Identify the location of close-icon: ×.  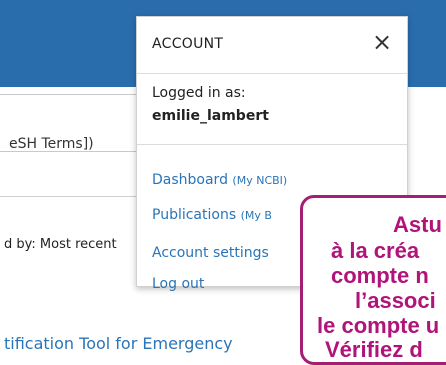
(382, 42).